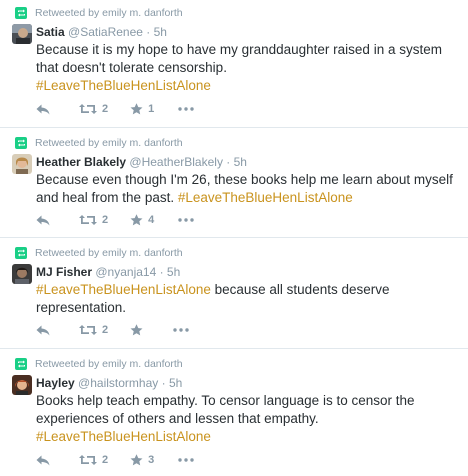 The height and width of the screenshot is (476, 468). I want to click on favorite-button: 1, so click(142, 109).